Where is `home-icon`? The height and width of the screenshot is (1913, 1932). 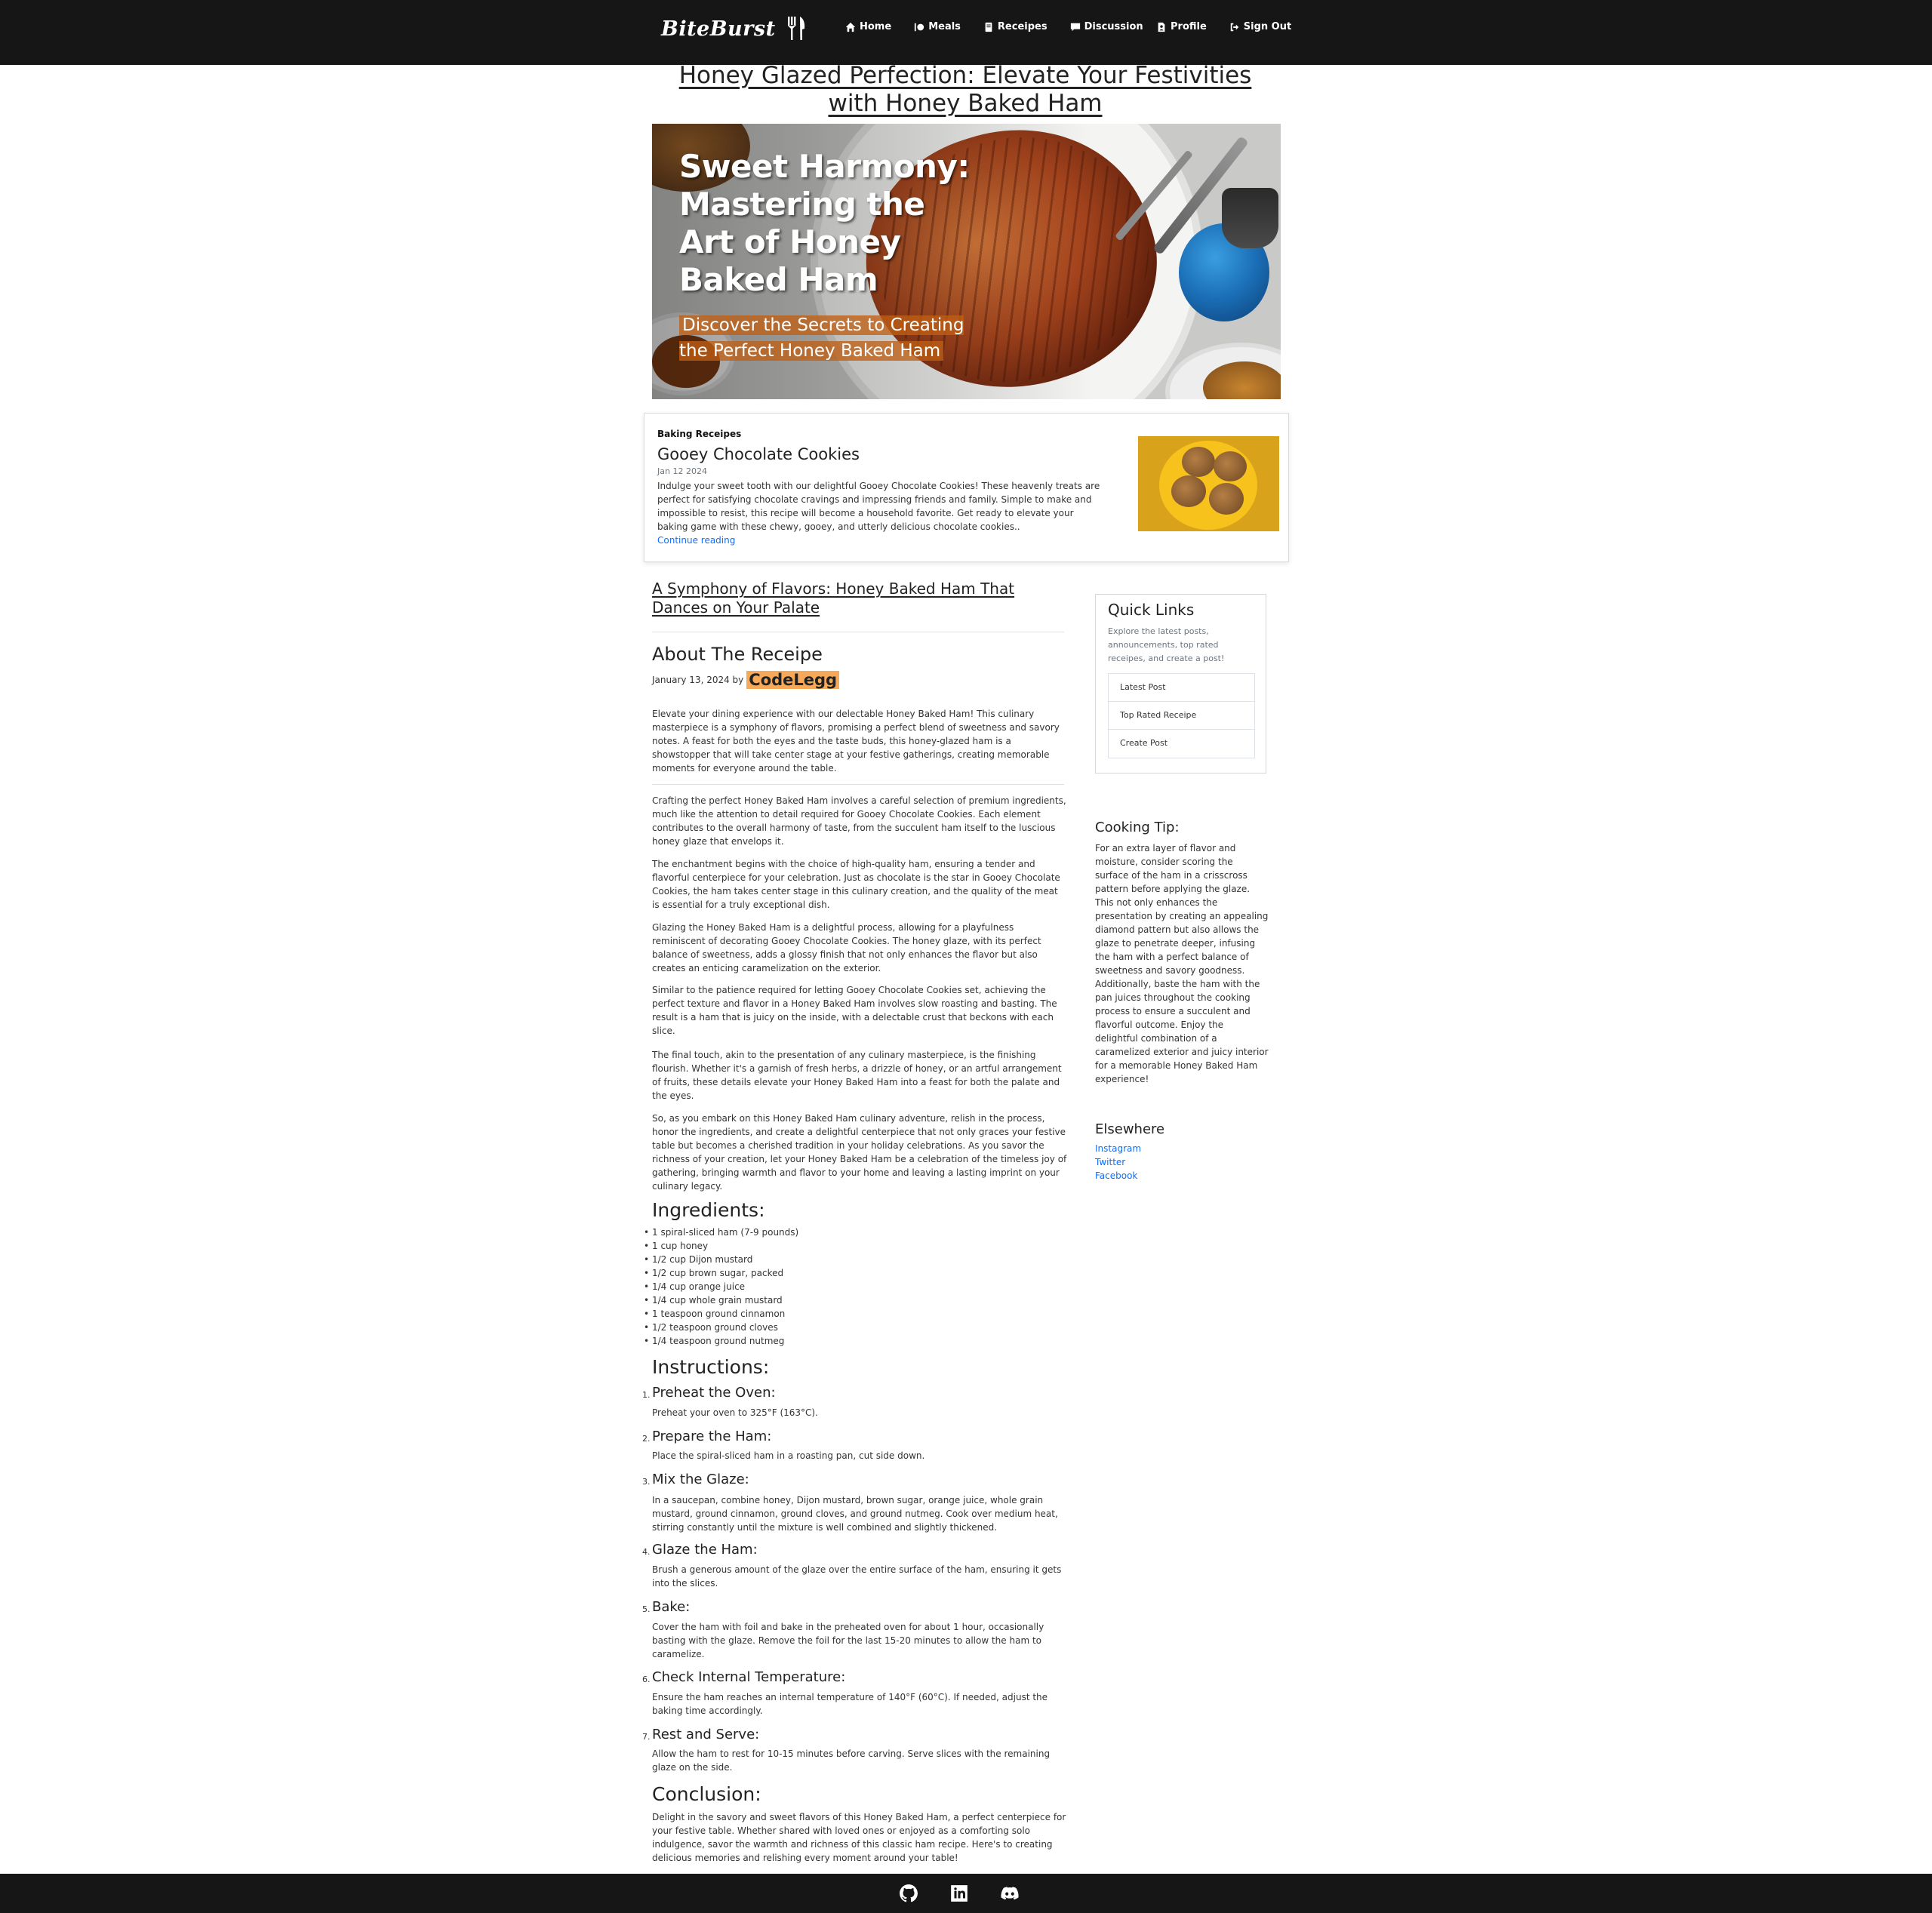 home-icon is located at coordinates (850, 27).